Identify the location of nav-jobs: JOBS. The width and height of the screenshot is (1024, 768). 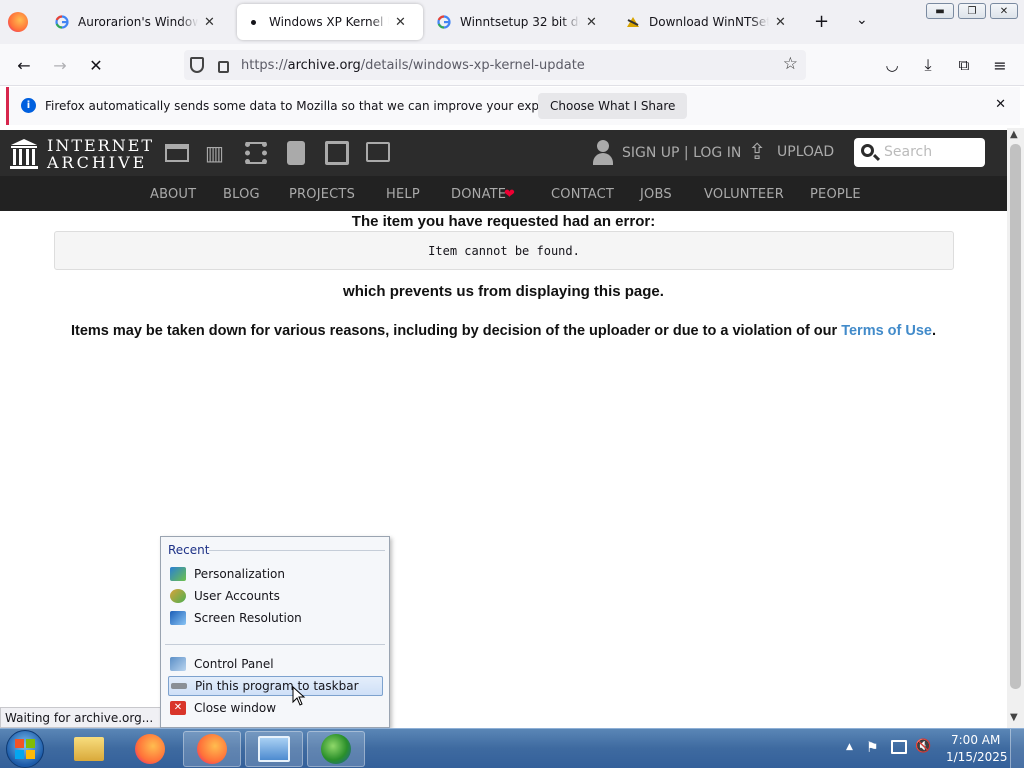
(656, 194).